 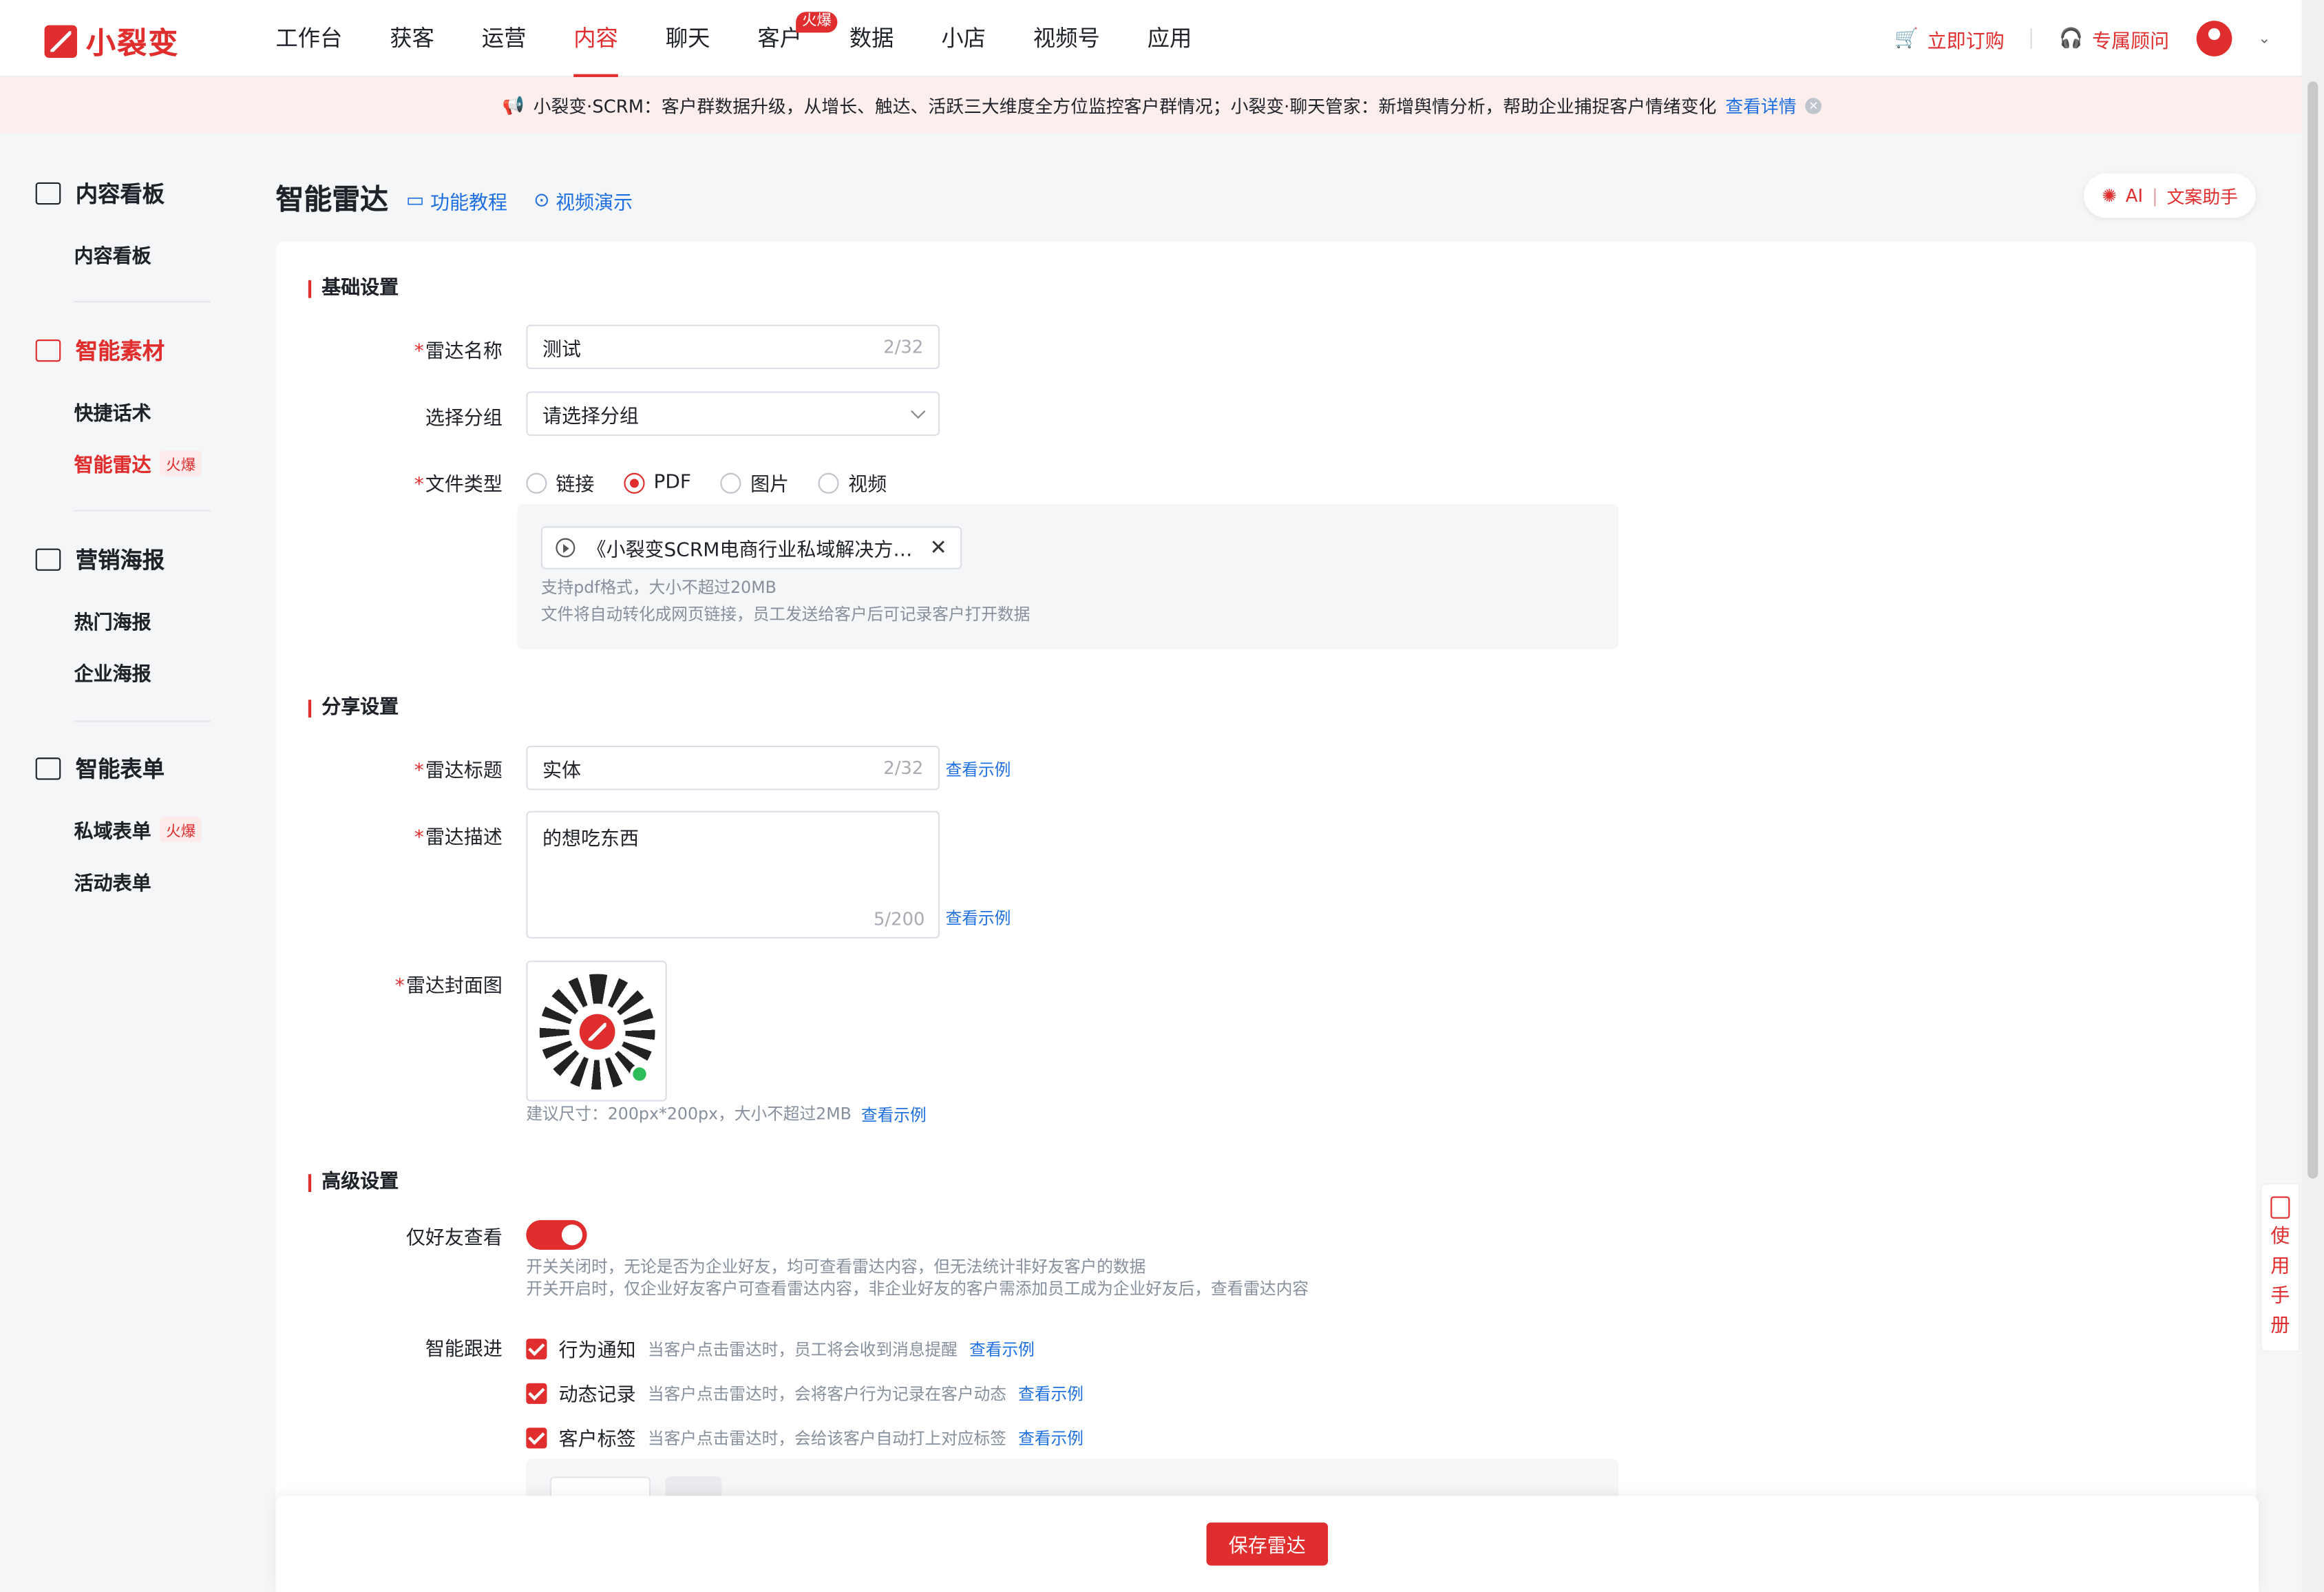 What do you see at coordinates (542, 200) in the screenshot?
I see `play-circle-icon: ⊙` at bounding box center [542, 200].